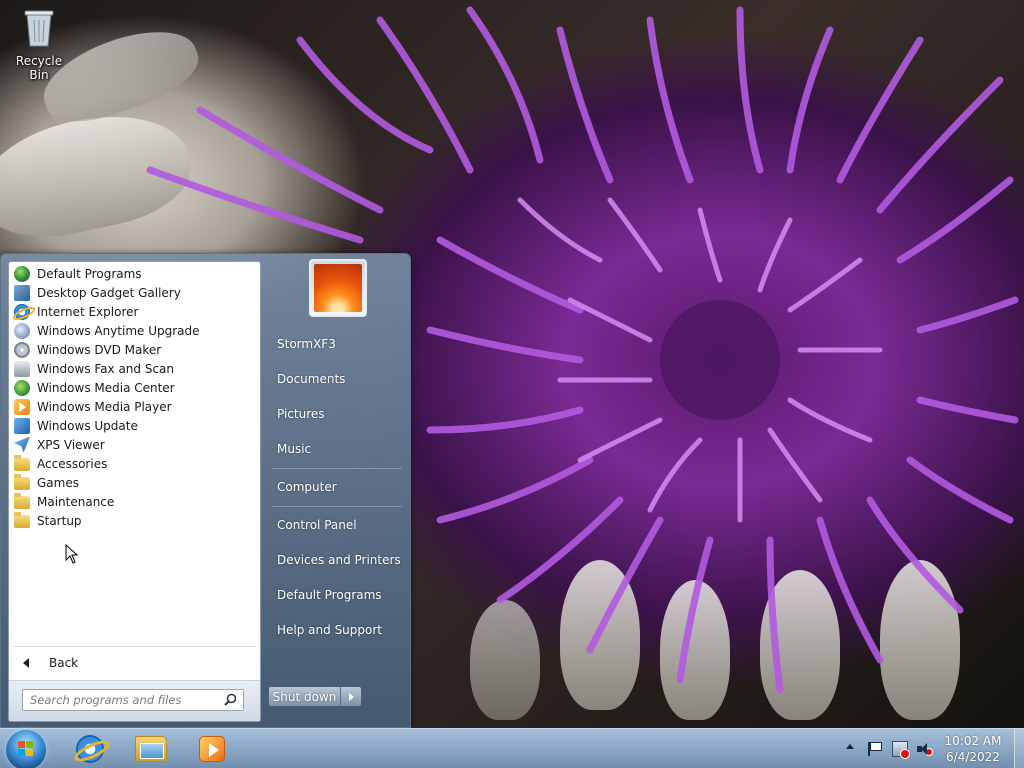 The height and width of the screenshot is (768, 1024). I want to click on folder-startup: Startup, so click(134, 520).